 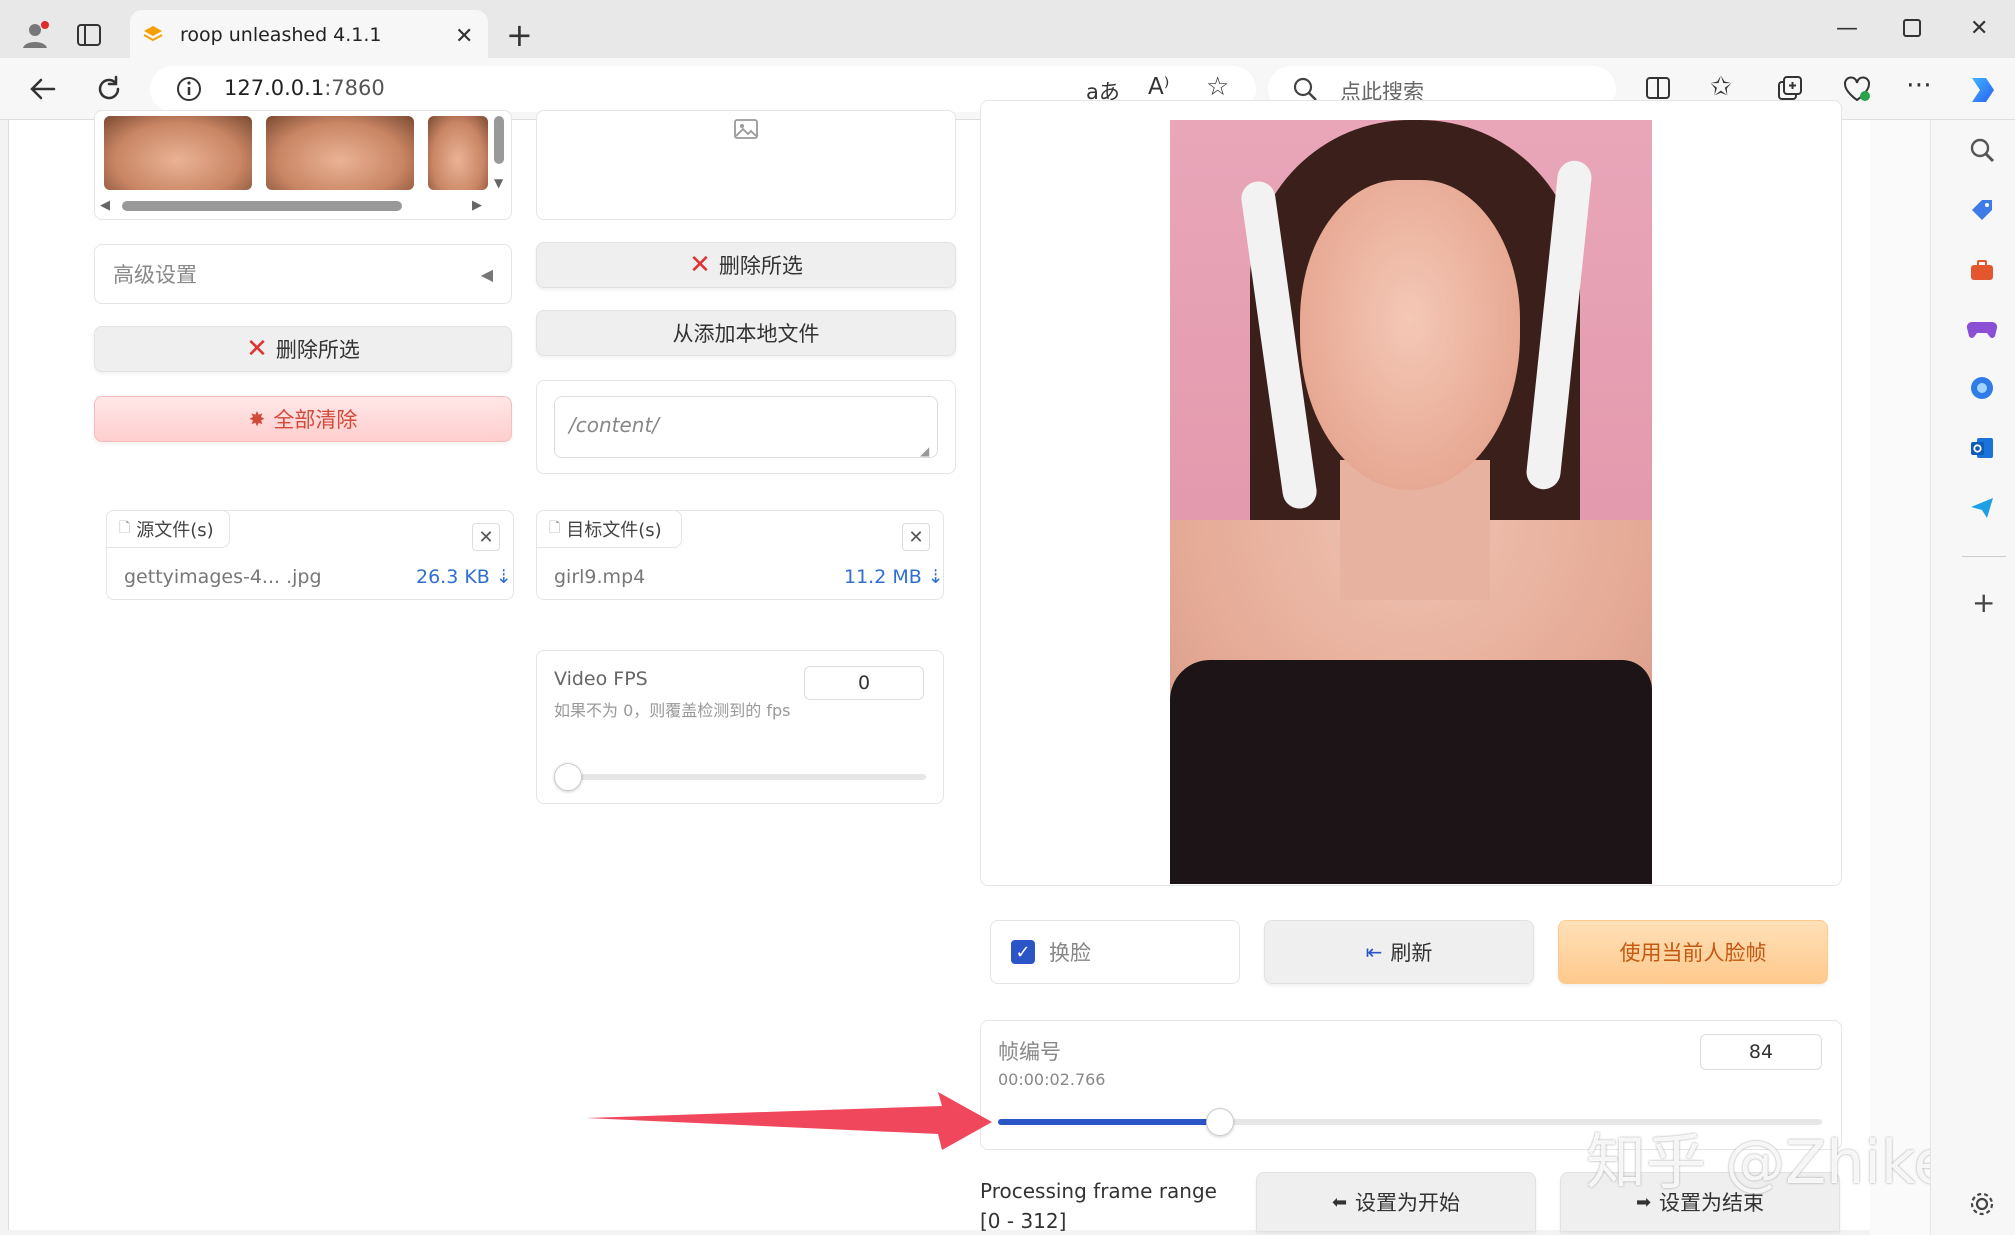 I want to click on site-favicon-icon, so click(x=153, y=37).